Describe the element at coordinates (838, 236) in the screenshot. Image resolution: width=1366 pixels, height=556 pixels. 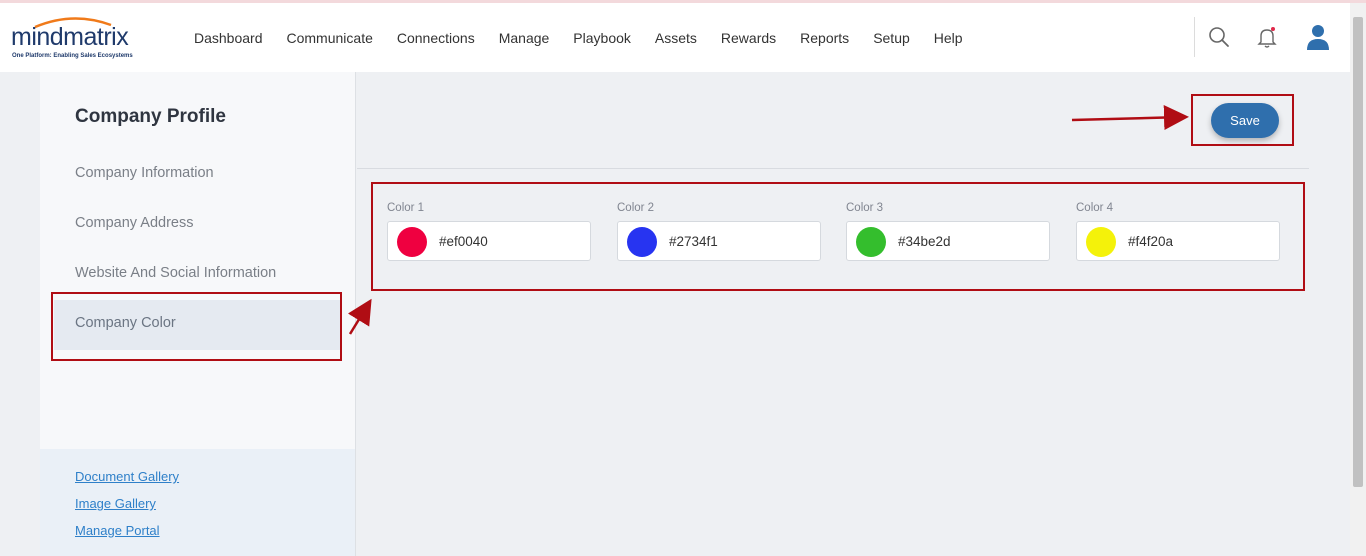
I see `annotation-box-colors` at that location.